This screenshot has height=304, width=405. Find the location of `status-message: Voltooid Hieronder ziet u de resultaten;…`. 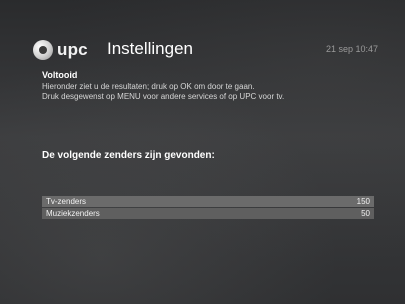

status-message: Voltooid Hieronder ziet u de resultaten;… is located at coordinates (214, 86).